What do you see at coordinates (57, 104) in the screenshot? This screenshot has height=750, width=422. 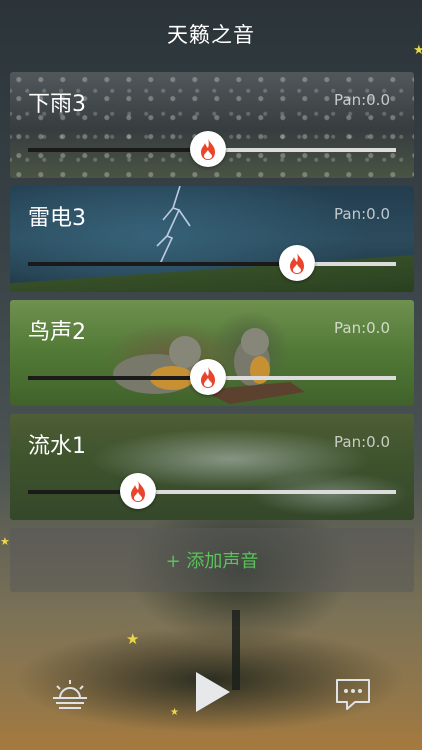 I see `sound-name: 下雨3` at bounding box center [57, 104].